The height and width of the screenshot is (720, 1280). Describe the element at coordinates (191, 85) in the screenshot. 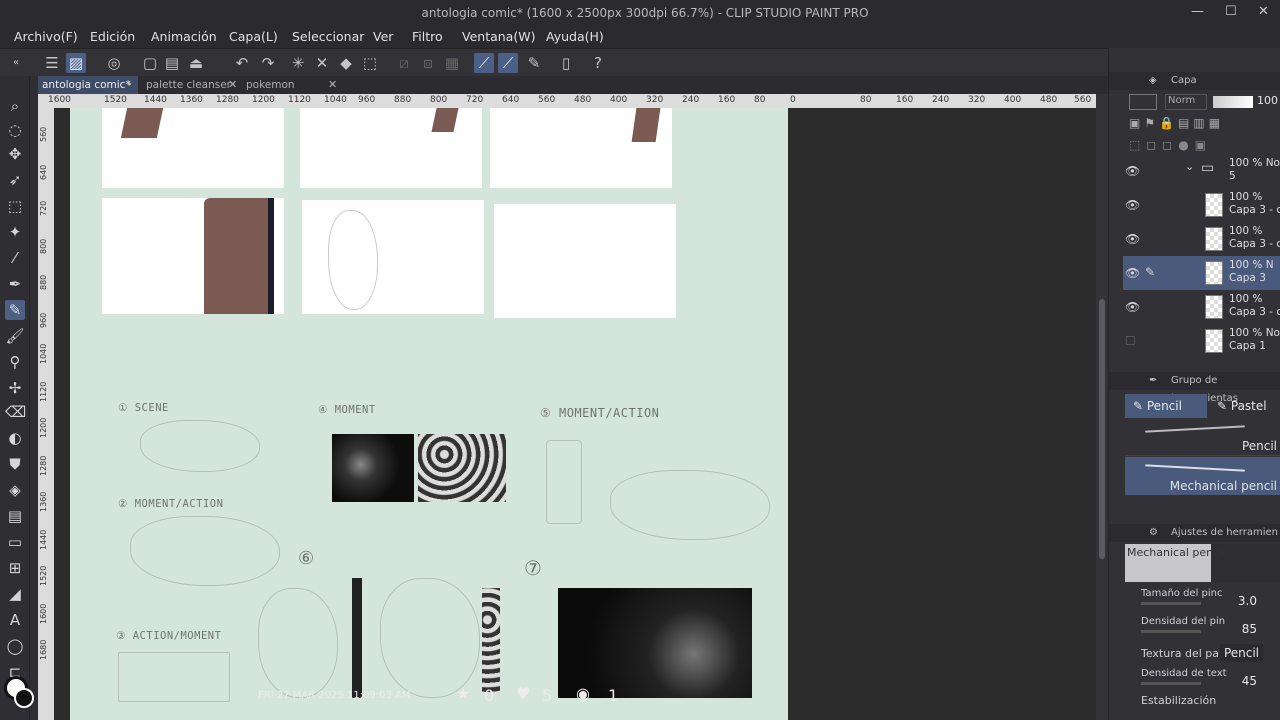

I see `tab-palette-cleanser: palette cleanser ✕` at that location.